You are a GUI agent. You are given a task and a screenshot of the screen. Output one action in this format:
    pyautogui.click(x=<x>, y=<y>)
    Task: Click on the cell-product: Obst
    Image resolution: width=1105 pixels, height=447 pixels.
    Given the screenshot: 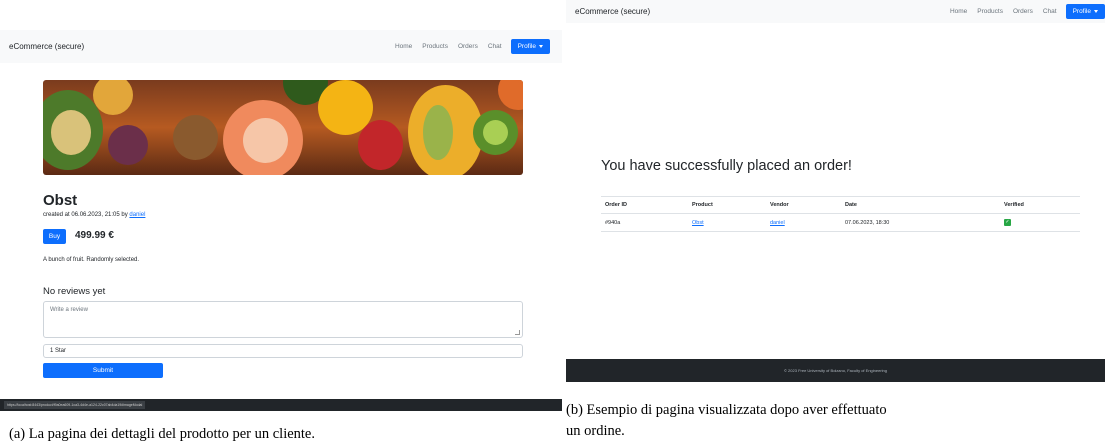 What is the action you would take?
    pyautogui.click(x=727, y=222)
    